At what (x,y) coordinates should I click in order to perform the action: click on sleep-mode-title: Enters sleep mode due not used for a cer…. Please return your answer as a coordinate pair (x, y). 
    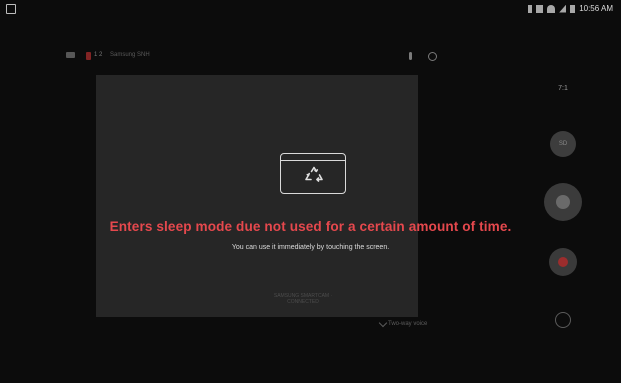
    Looking at the image, I should click on (310, 226).